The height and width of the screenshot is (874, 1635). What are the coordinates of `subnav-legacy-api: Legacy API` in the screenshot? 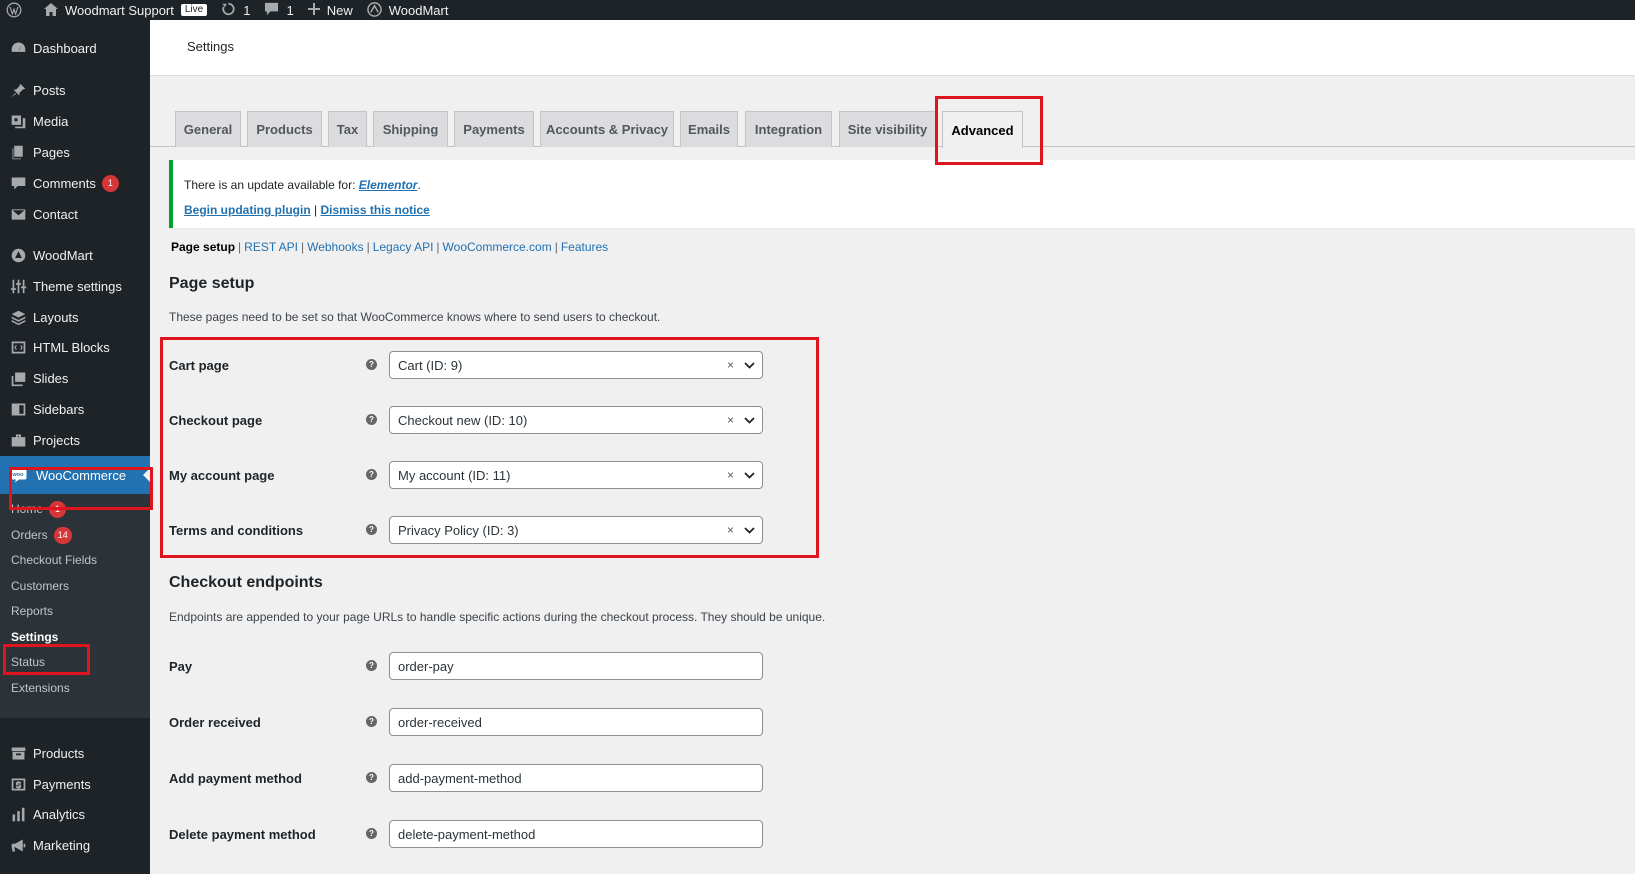 It's located at (403, 247).